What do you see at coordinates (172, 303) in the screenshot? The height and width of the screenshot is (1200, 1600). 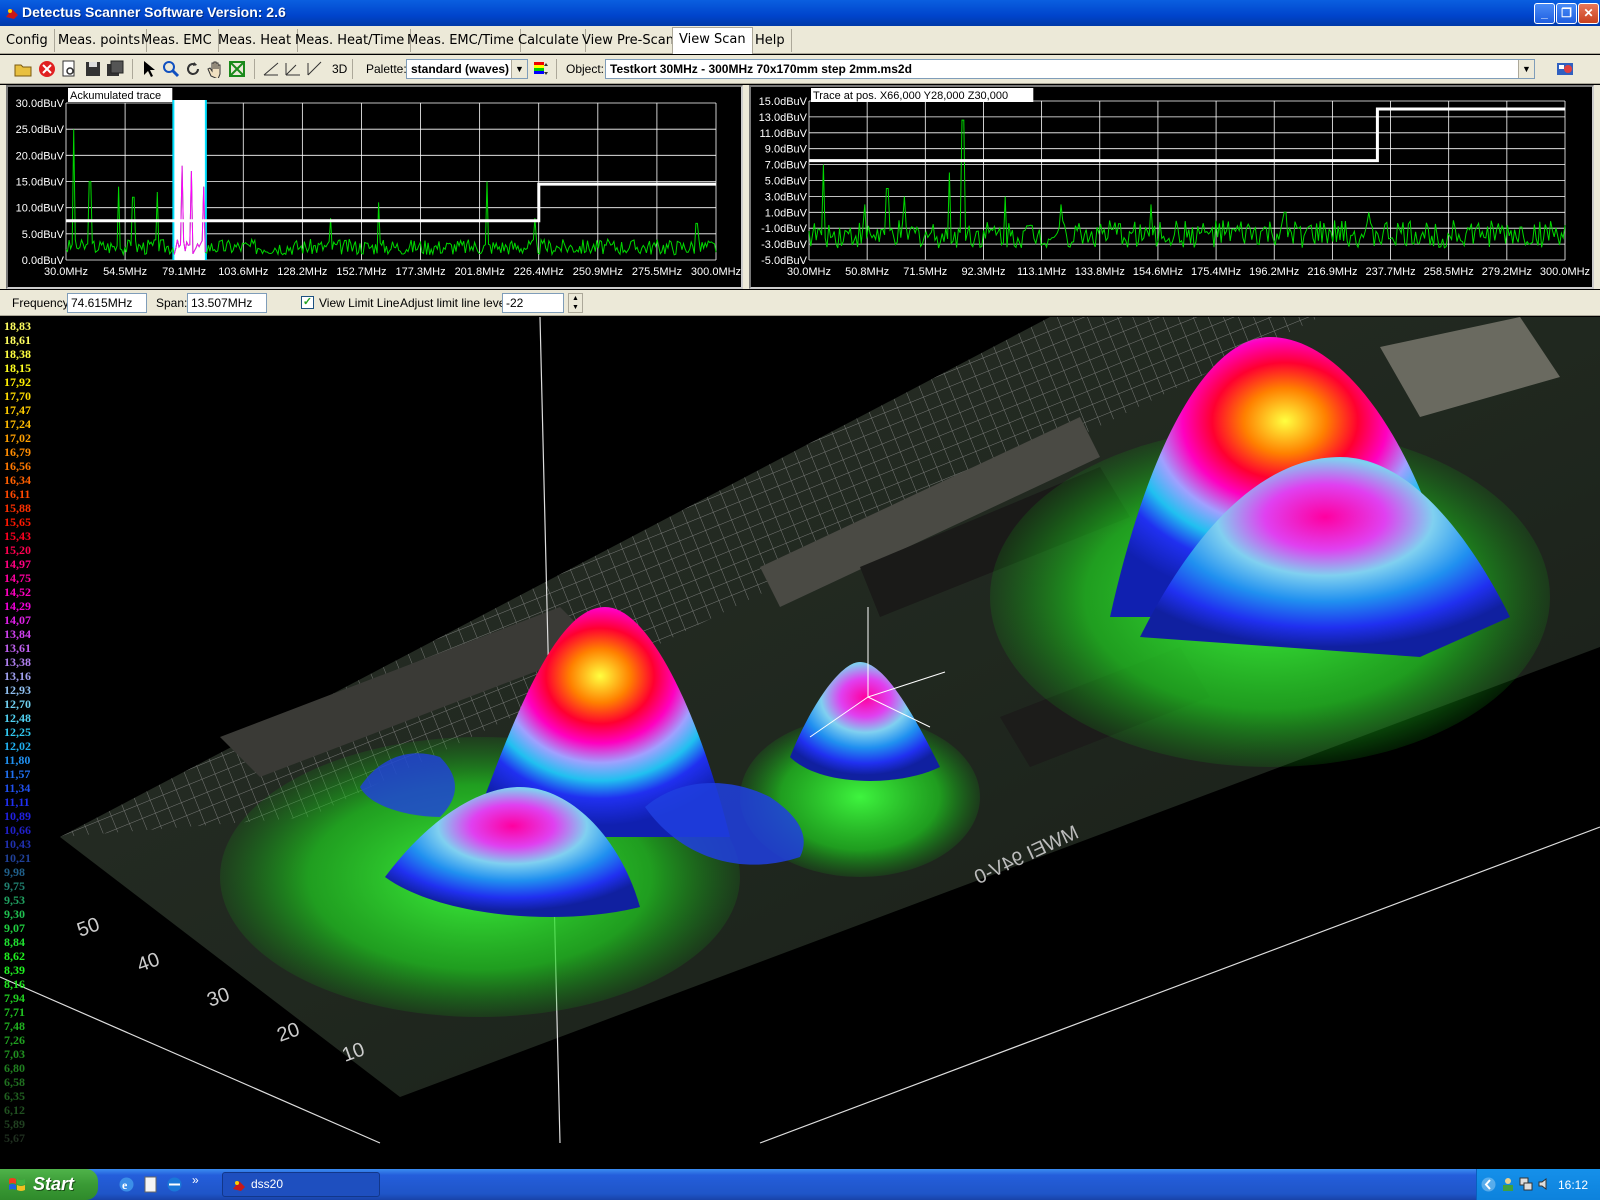 I see `span-label: Span:` at bounding box center [172, 303].